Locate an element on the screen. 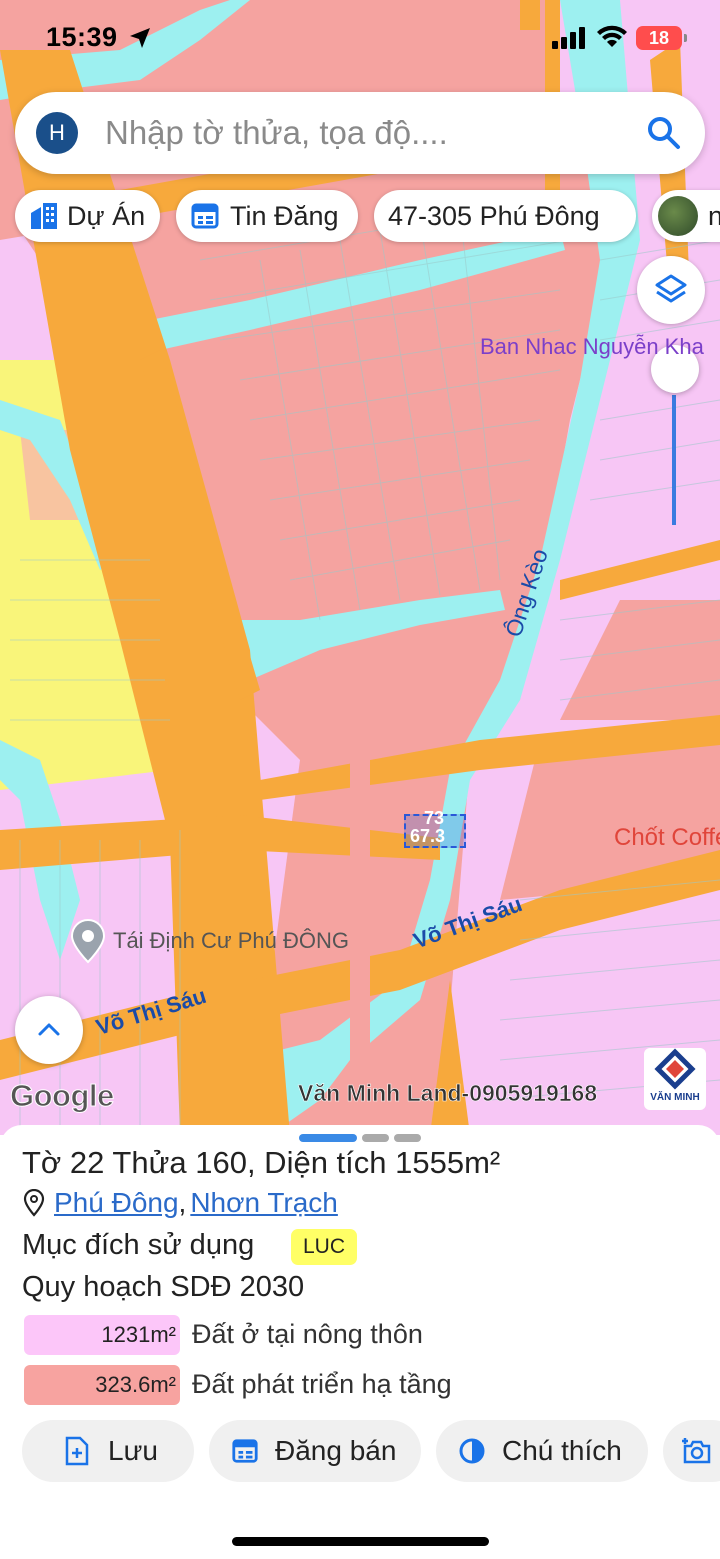  van-minh-logo-mark-icon is located at coordinates (675, 1069).